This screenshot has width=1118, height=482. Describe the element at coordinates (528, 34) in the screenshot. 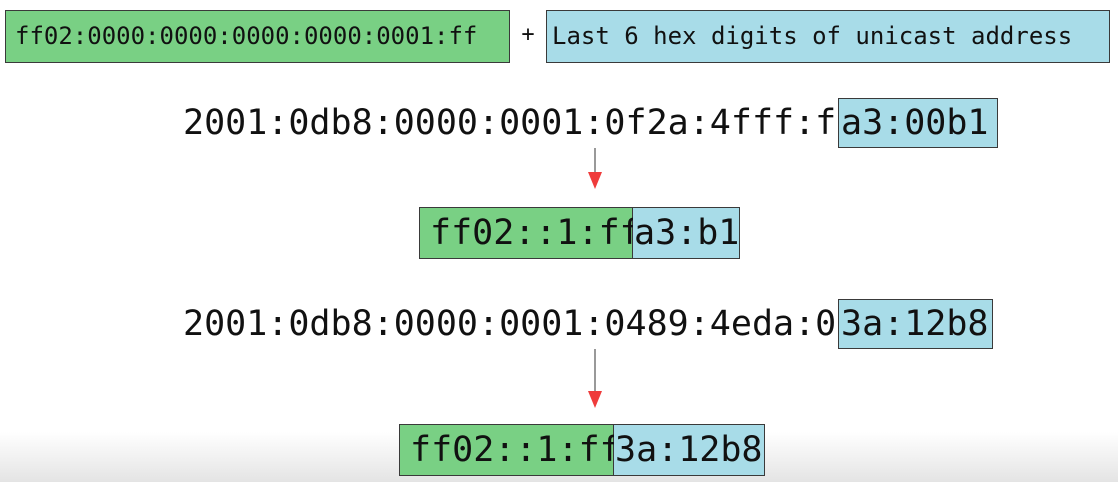

I see `legend-plus-sign: +` at that location.